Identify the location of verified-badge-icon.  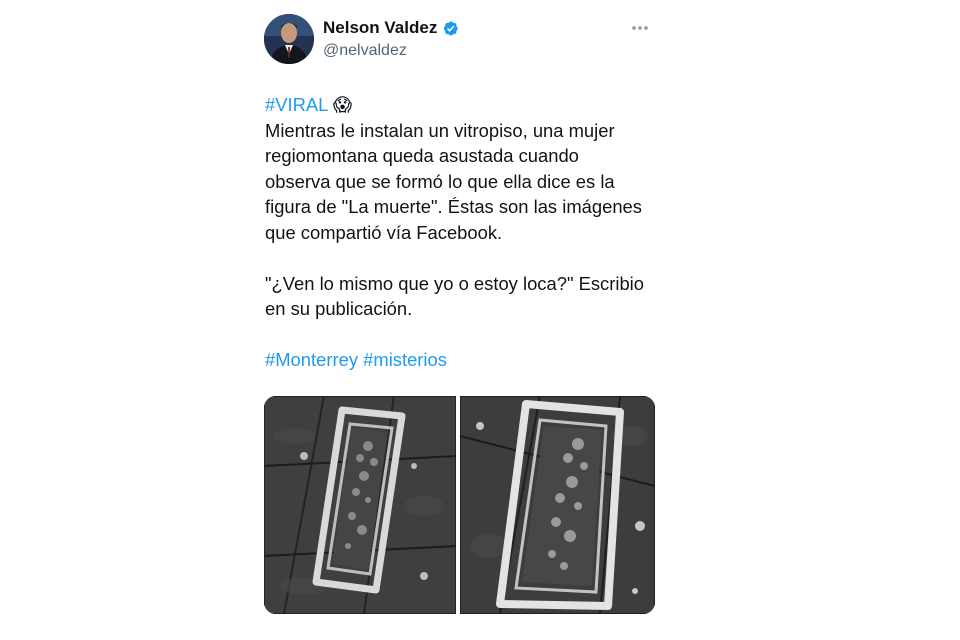
(450, 28).